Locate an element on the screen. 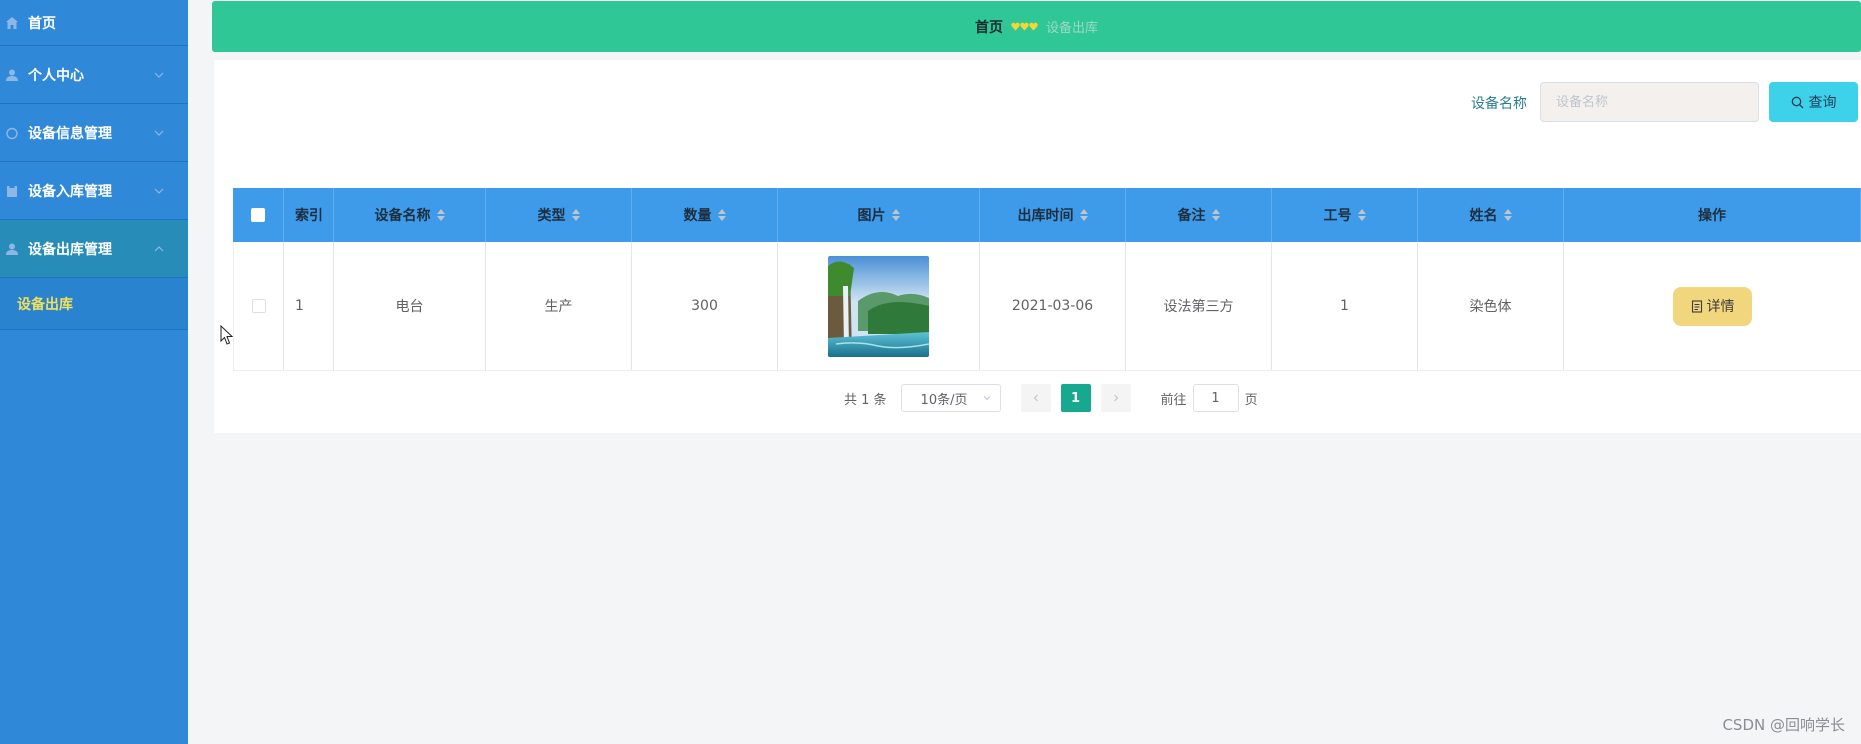 The image size is (1861, 744). pagination-total: 共 1 条 is located at coordinates (865, 400).